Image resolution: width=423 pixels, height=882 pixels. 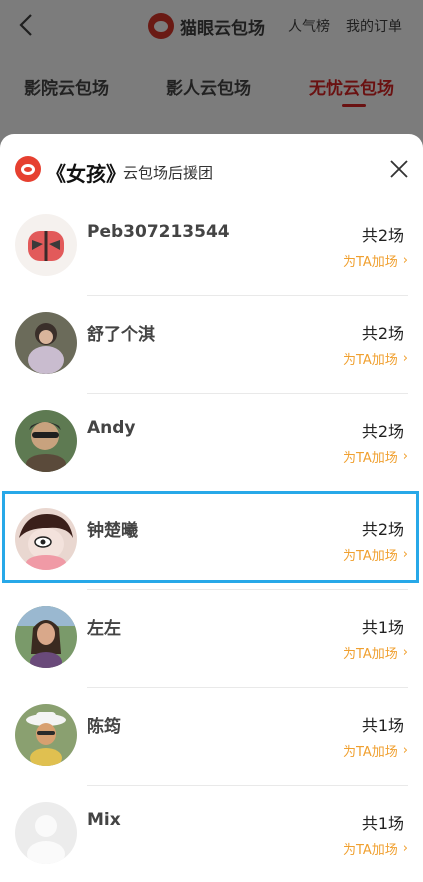 I want to click on supporter-name: 舒了个淇, so click(x=121, y=335).